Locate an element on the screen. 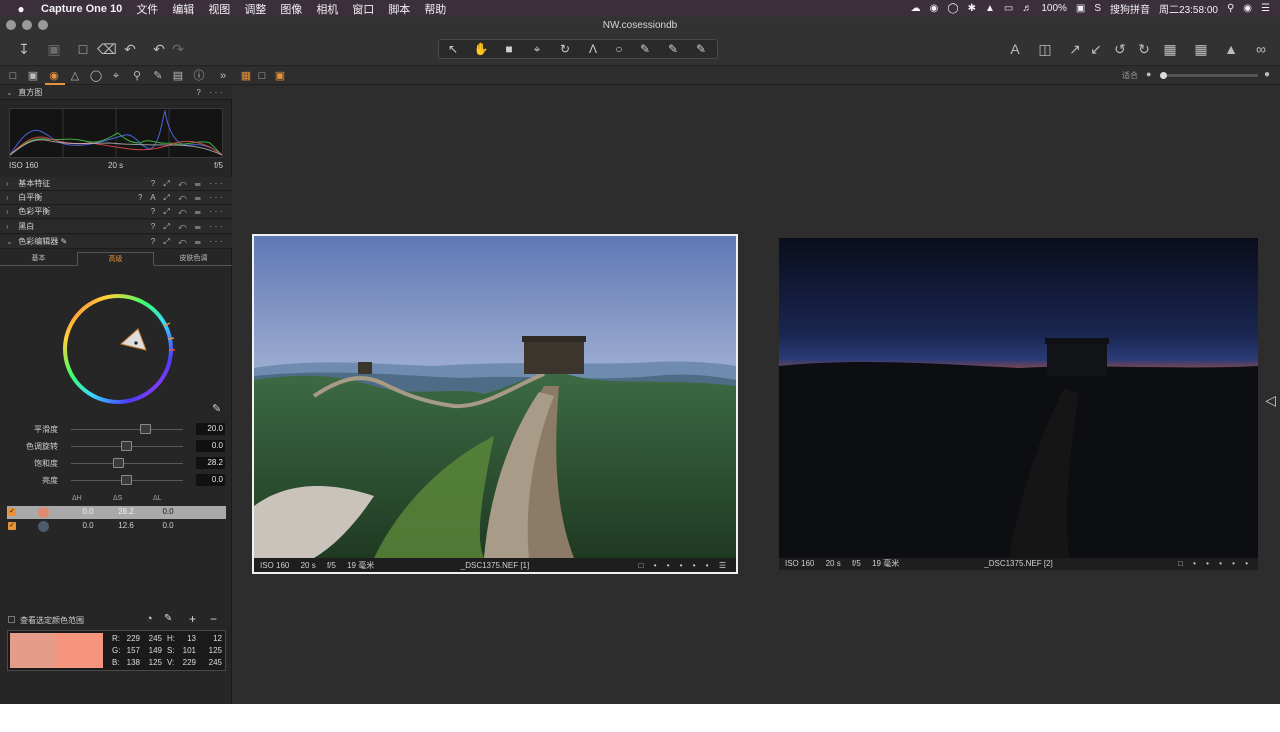 Image resolution: width=1280 pixels, height=732 pixels. lens-tab-icon: ◯ is located at coordinates (96, 76).